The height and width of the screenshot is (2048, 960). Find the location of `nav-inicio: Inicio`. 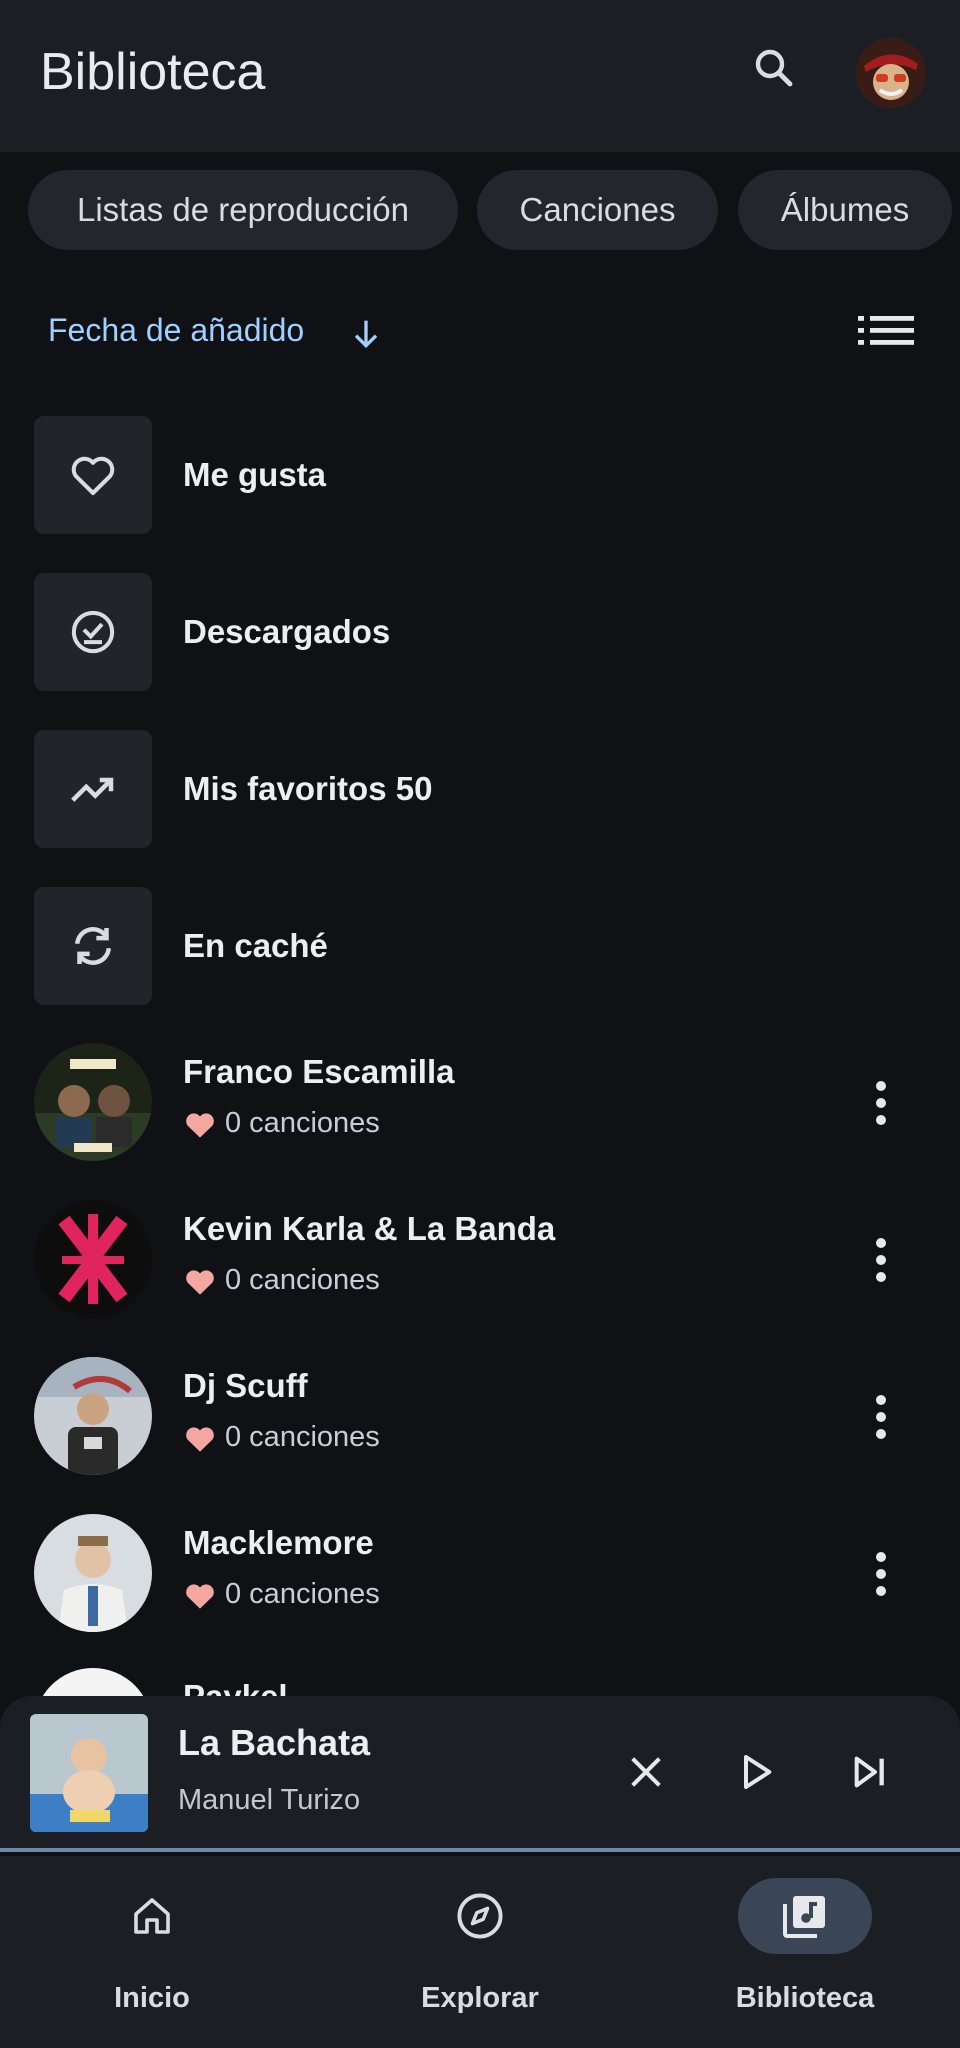

nav-inicio: Inicio is located at coordinates (152, 1953).